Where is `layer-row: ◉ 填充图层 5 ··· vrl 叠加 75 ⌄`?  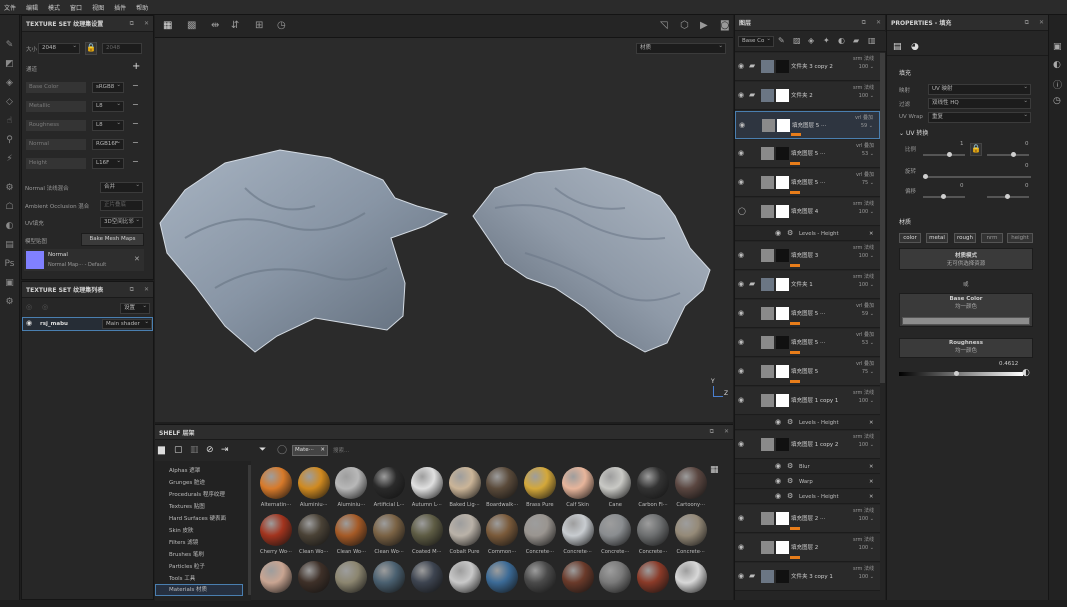 layer-row: ◉ 填充图层 5 ··· vrl 叠加 75 ⌄ is located at coordinates (807, 183).